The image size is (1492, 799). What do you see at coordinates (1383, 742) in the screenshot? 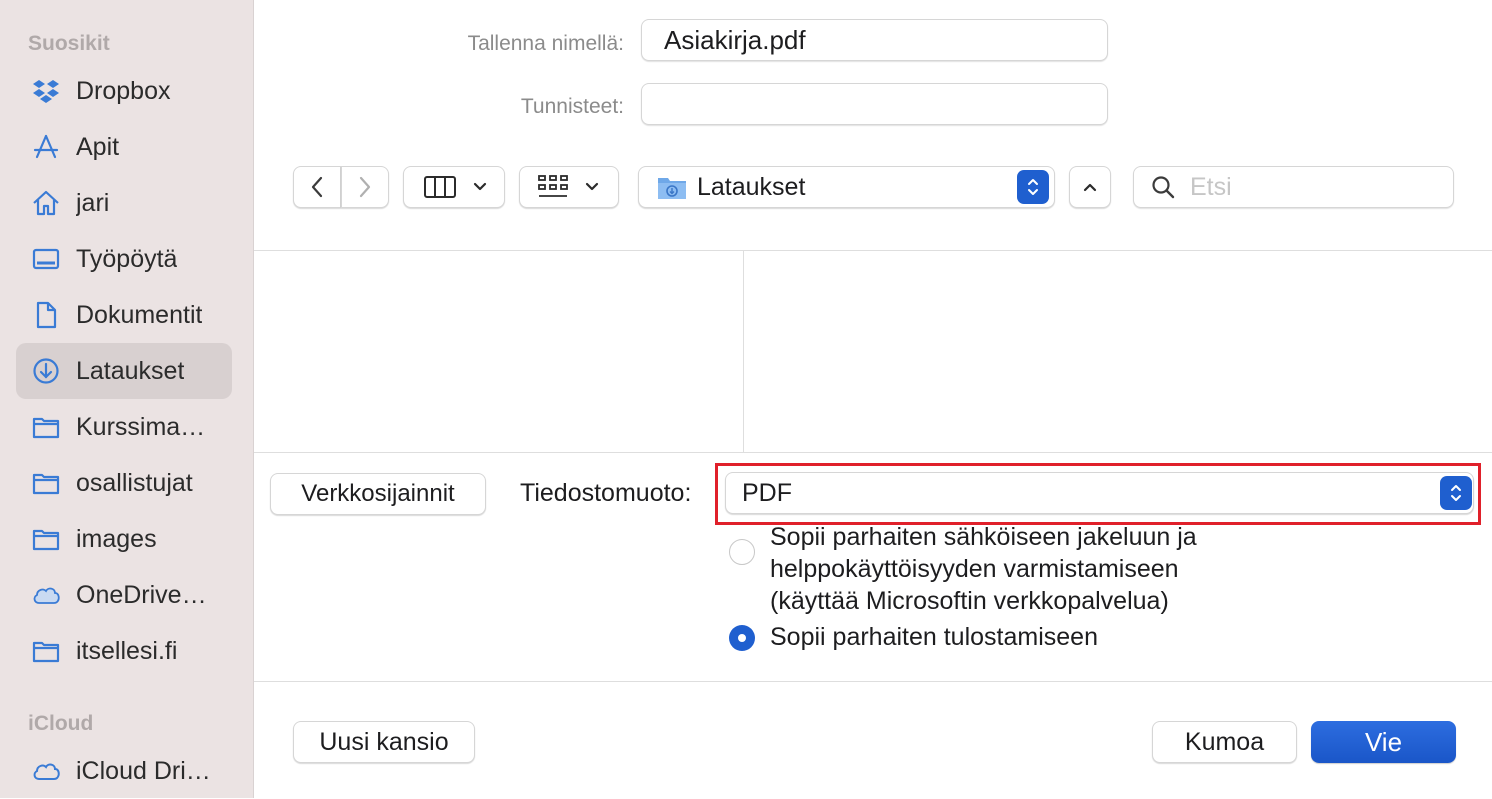
I see `export-button: Vie` at bounding box center [1383, 742].